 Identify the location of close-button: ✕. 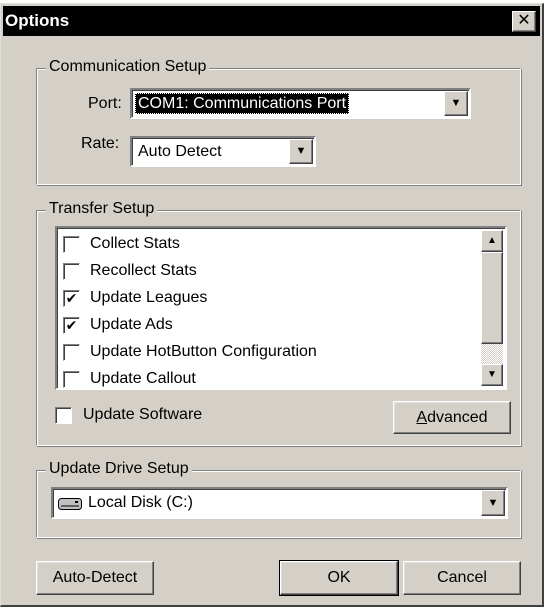
(524, 21).